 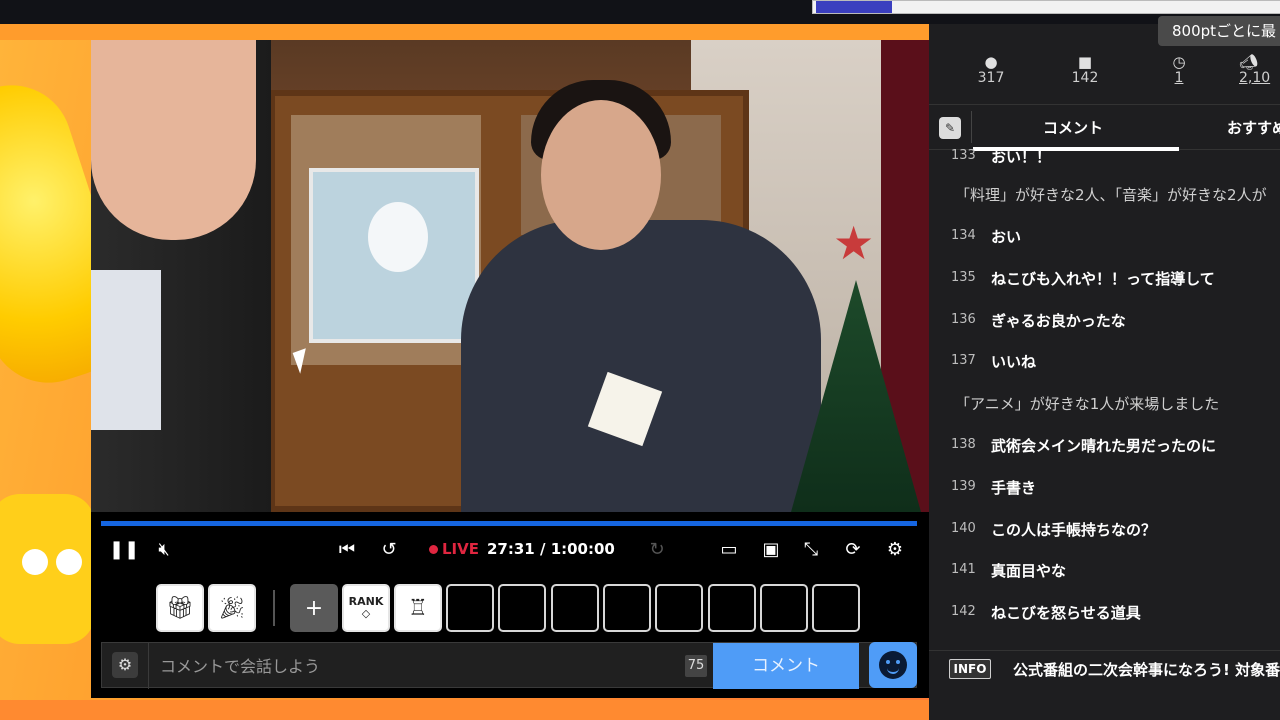 What do you see at coordinates (465, 710) in the screenshot?
I see `decor-strip` at bounding box center [465, 710].